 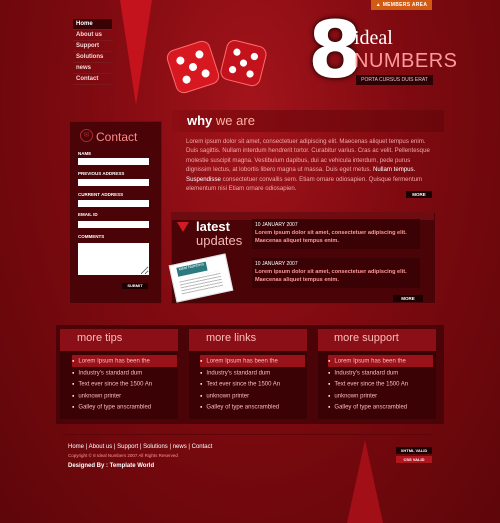 What do you see at coordinates (202, 447) in the screenshot?
I see `footer-link-contact: Contact` at bounding box center [202, 447].